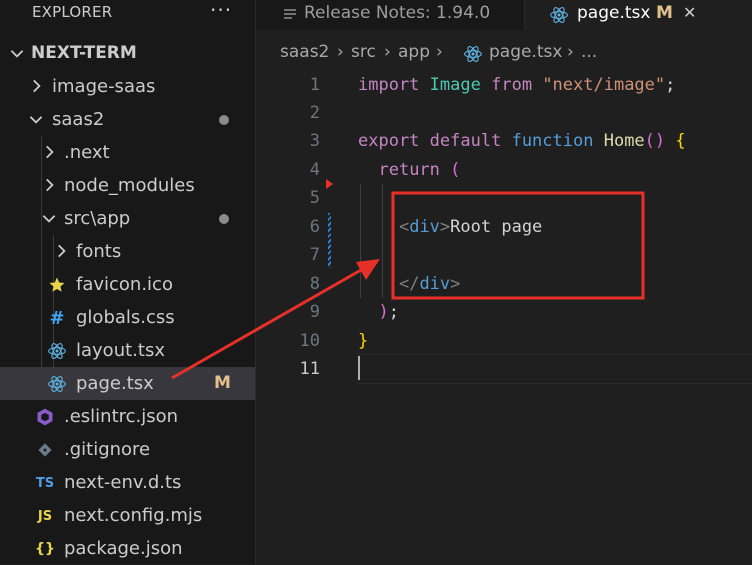 The width and height of the screenshot is (752, 565). Describe the element at coordinates (270, 322) in the screenshot. I see `annotation-arrow-line` at that location.